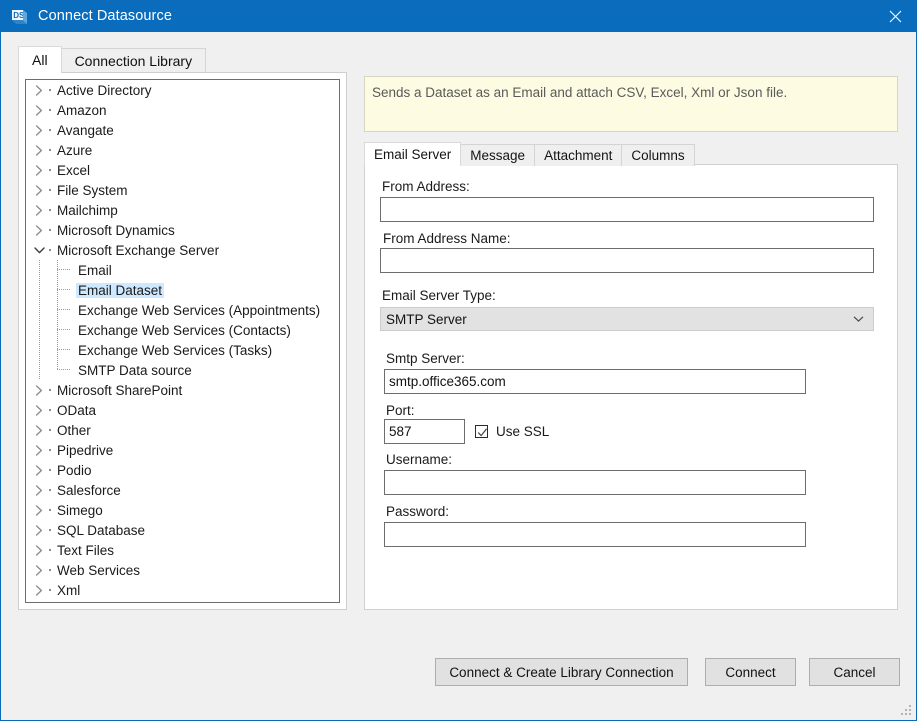  What do you see at coordinates (74, 170) in the screenshot?
I see `tree-node-label: Excel` at bounding box center [74, 170].